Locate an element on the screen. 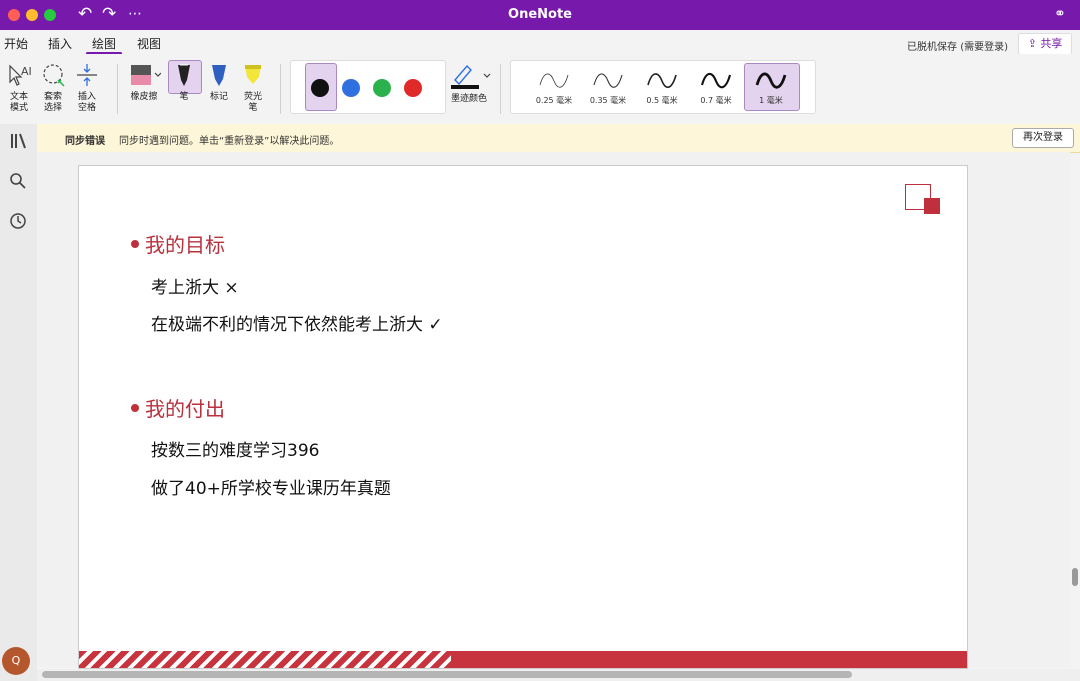  insert-space-label: 插入 空格 is located at coordinates (86, 102).